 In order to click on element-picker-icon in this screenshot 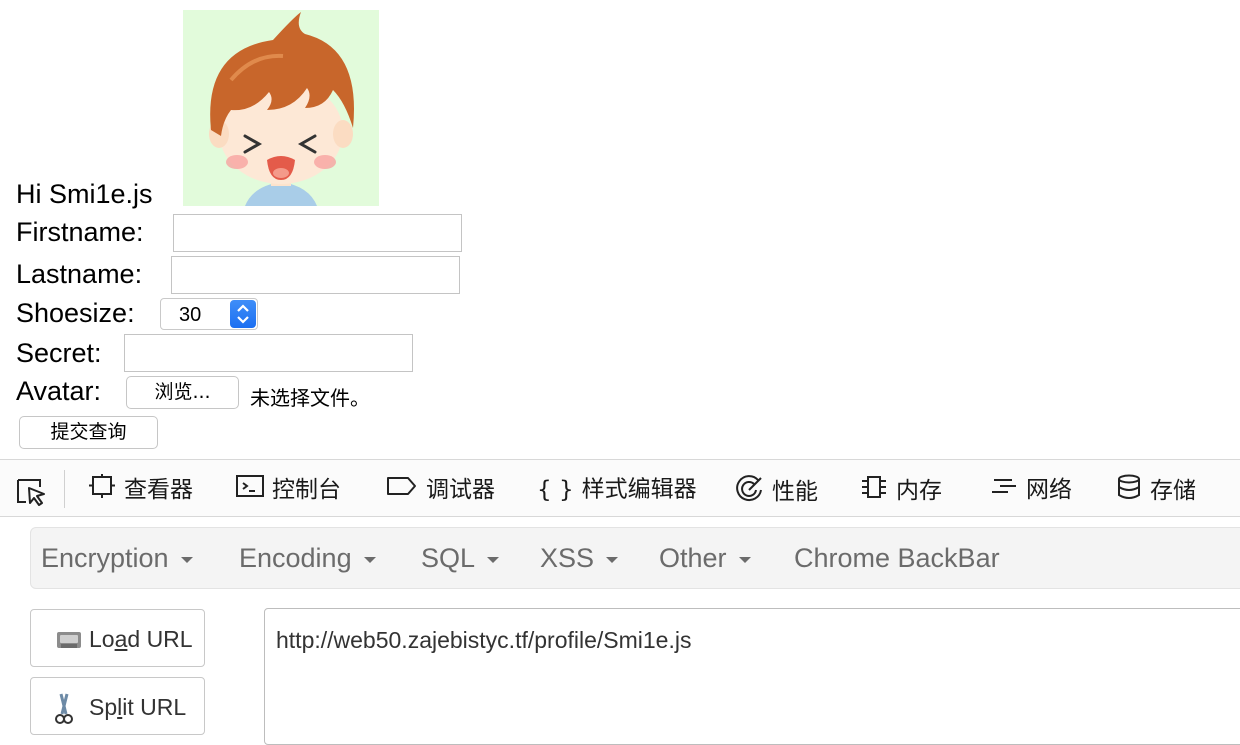, I will do `click(32, 492)`.